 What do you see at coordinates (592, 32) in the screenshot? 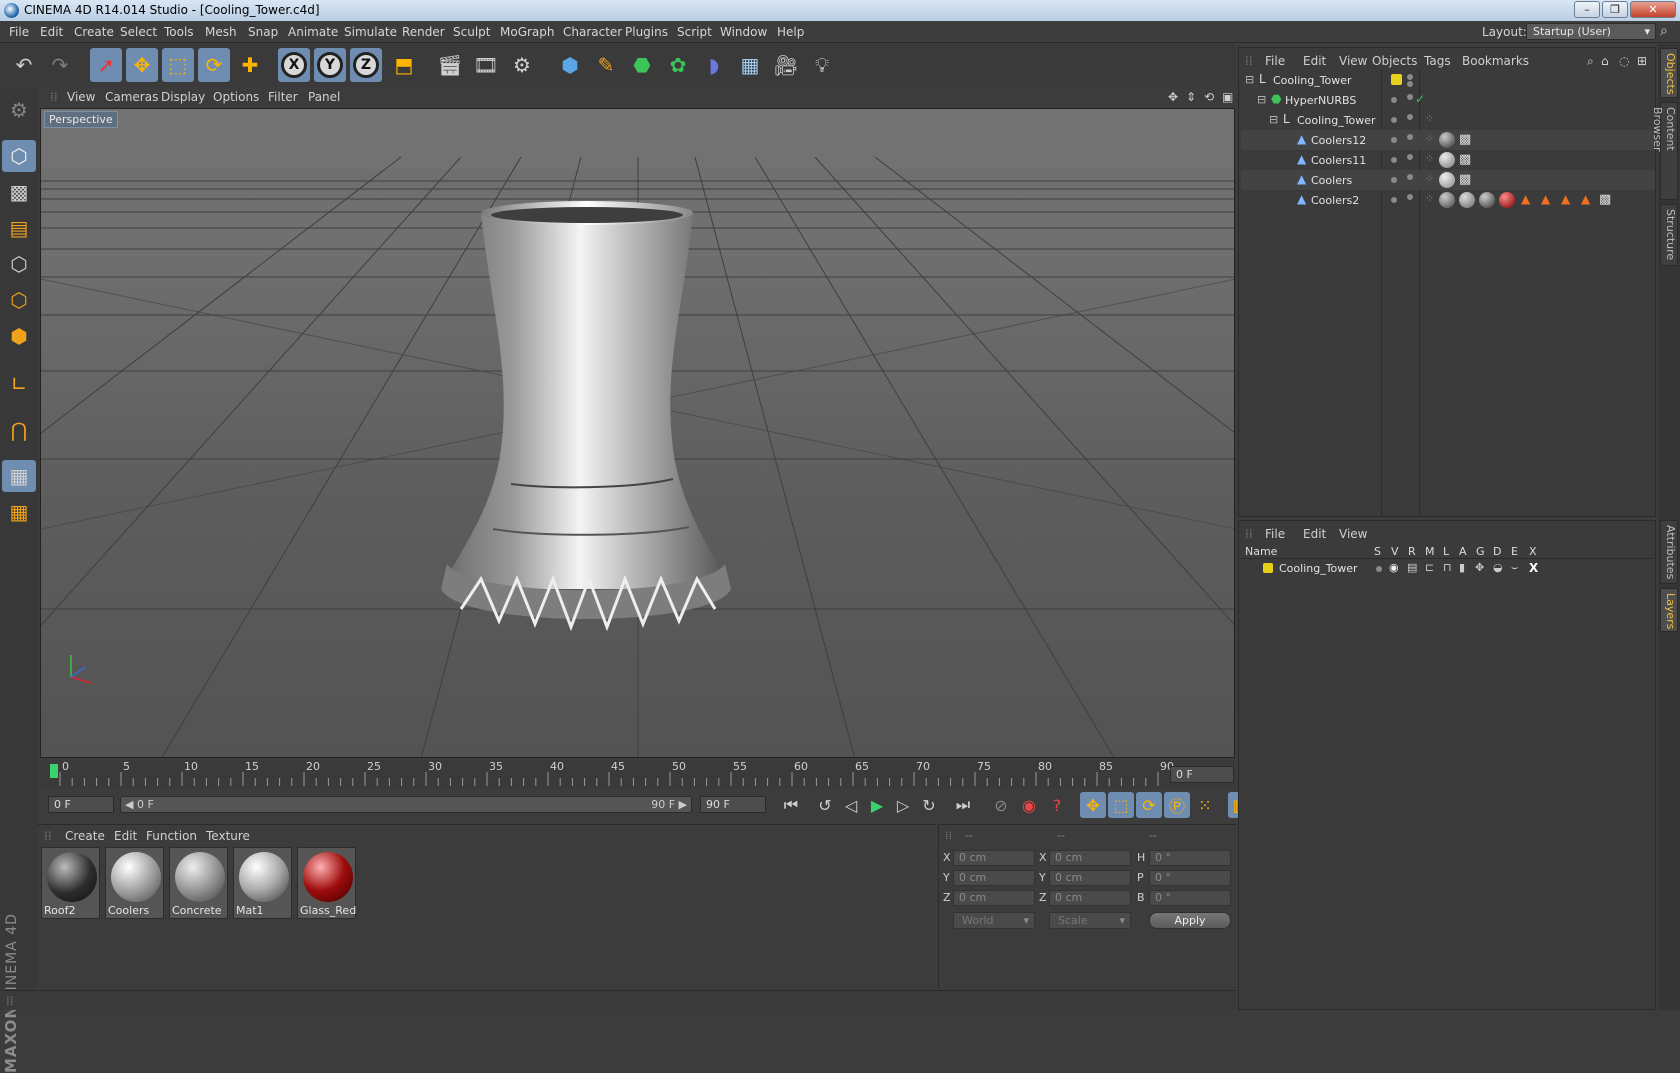
I see `menu-character: Character` at bounding box center [592, 32].